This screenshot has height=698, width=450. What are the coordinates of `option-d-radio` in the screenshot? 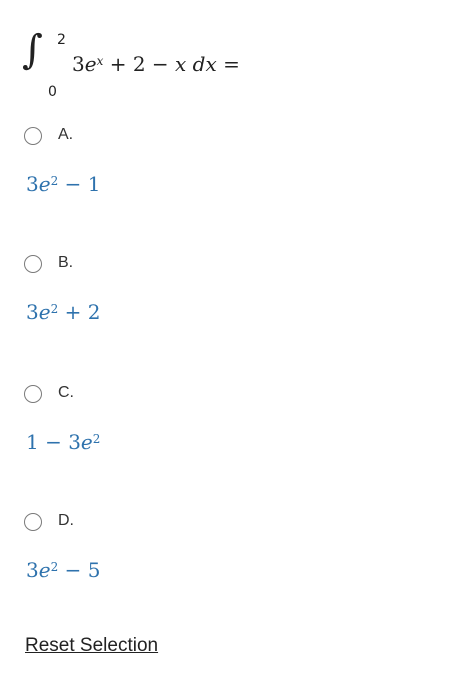 It's located at (33, 522).